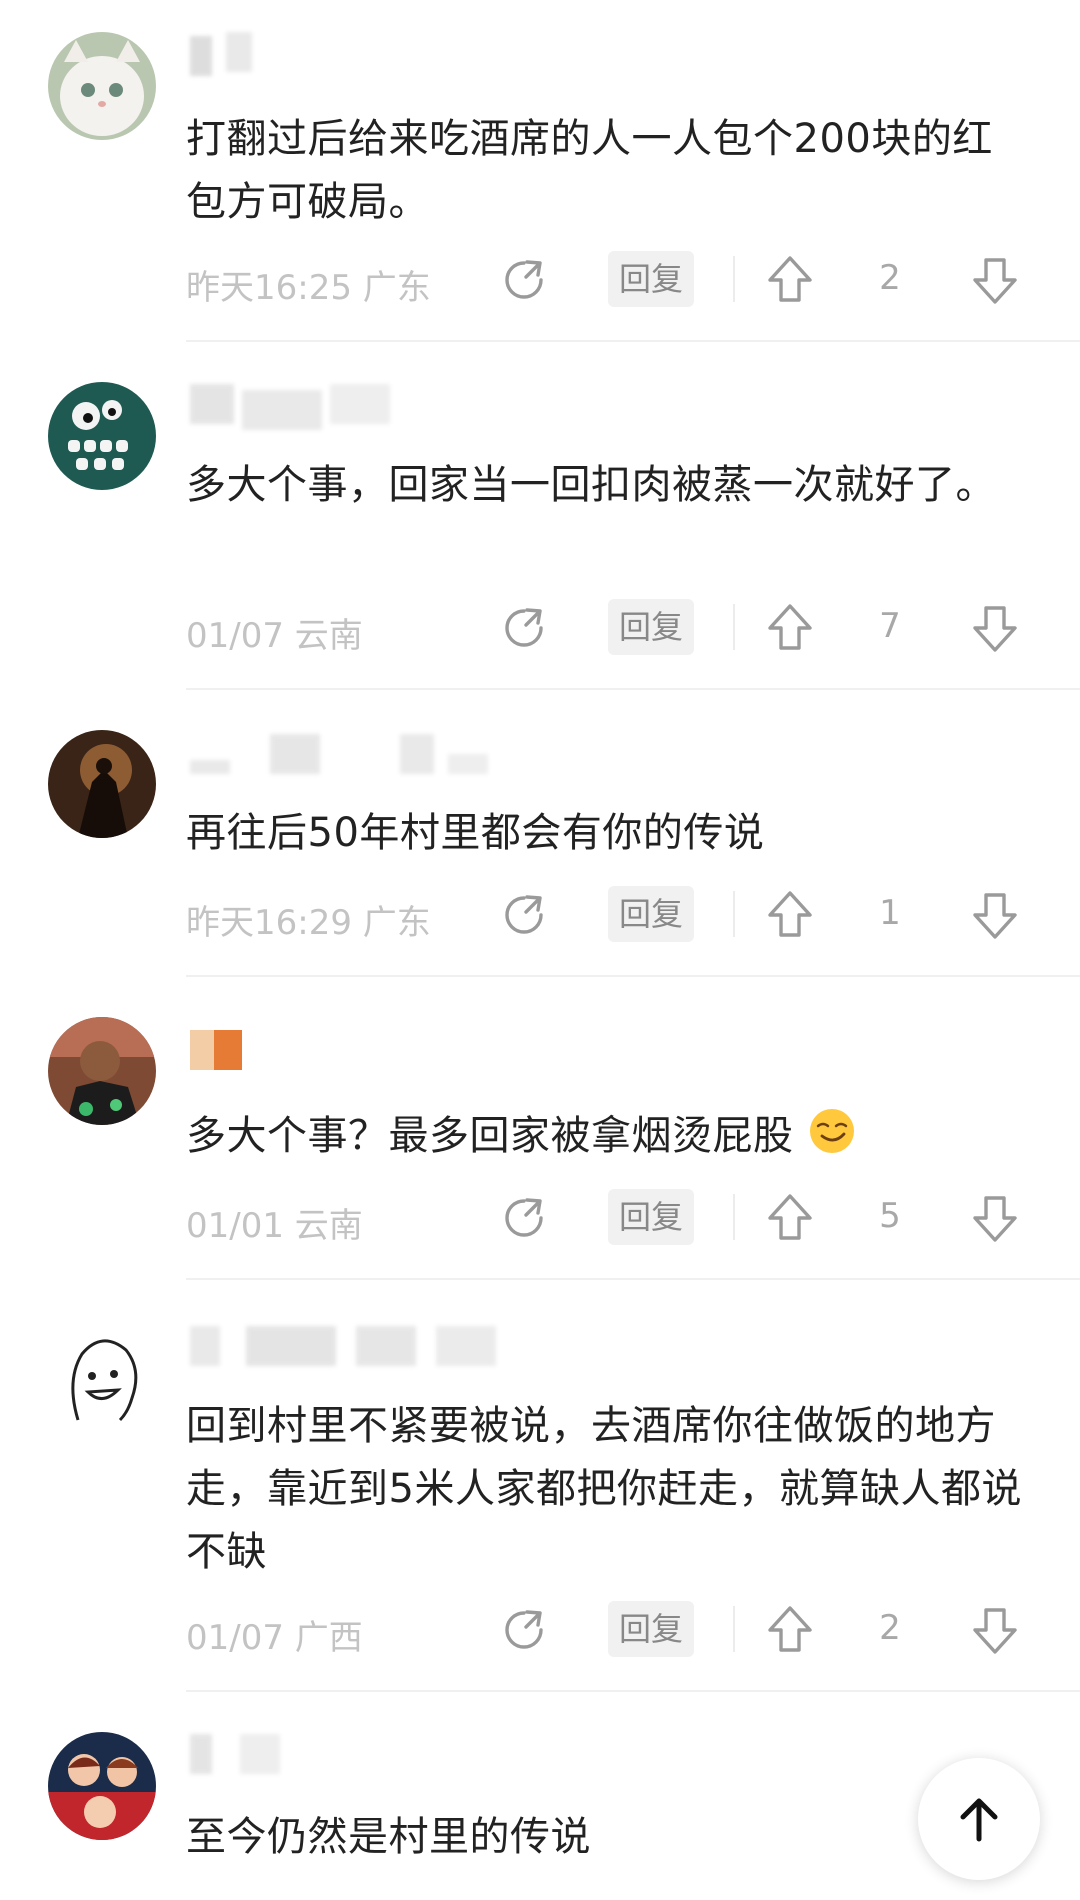 The width and height of the screenshot is (1080, 1900). What do you see at coordinates (890, 1216) in the screenshot?
I see `vote-count: 5` at bounding box center [890, 1216].